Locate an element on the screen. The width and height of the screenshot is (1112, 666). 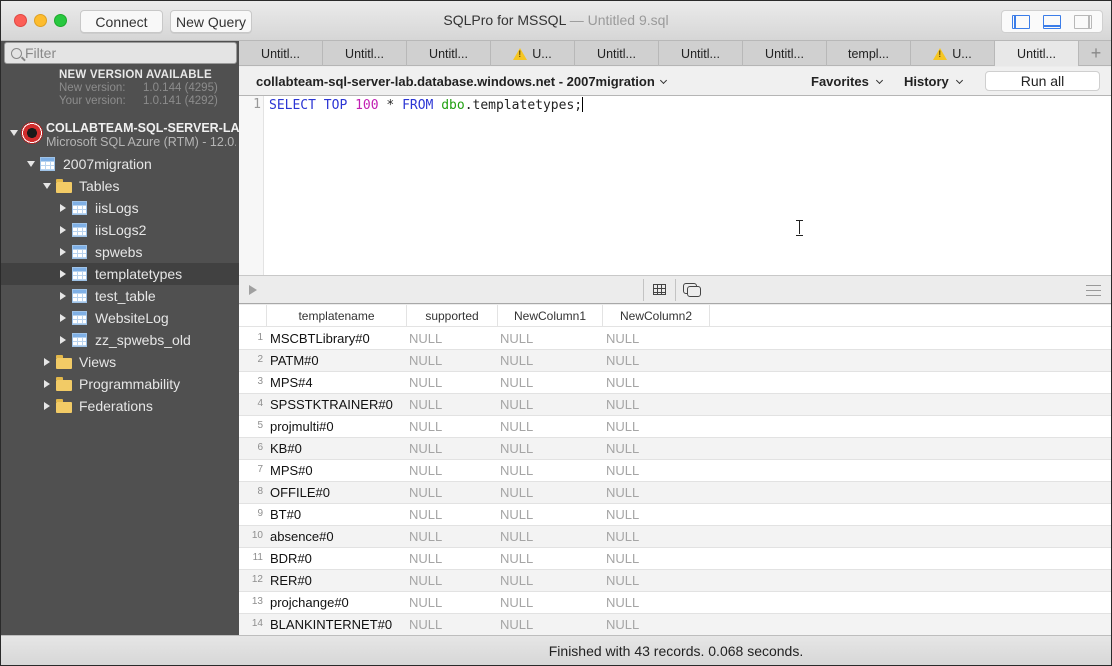
column-header: supported is located at coordinates (452, 316).